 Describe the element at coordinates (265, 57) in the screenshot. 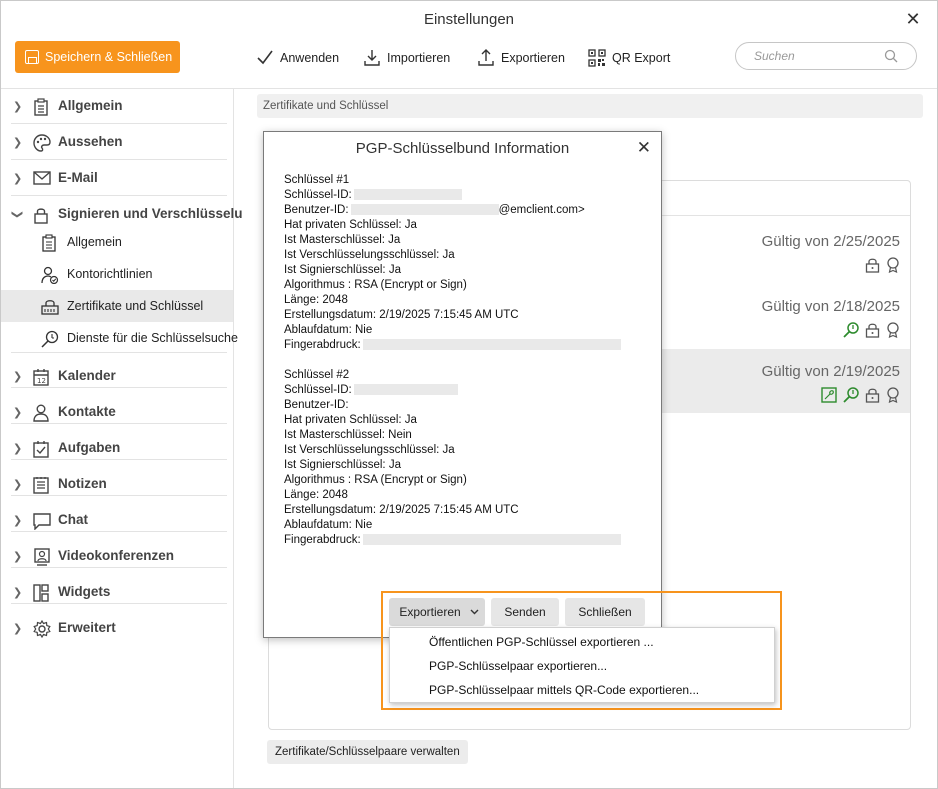

I see `check-icon` at that location.